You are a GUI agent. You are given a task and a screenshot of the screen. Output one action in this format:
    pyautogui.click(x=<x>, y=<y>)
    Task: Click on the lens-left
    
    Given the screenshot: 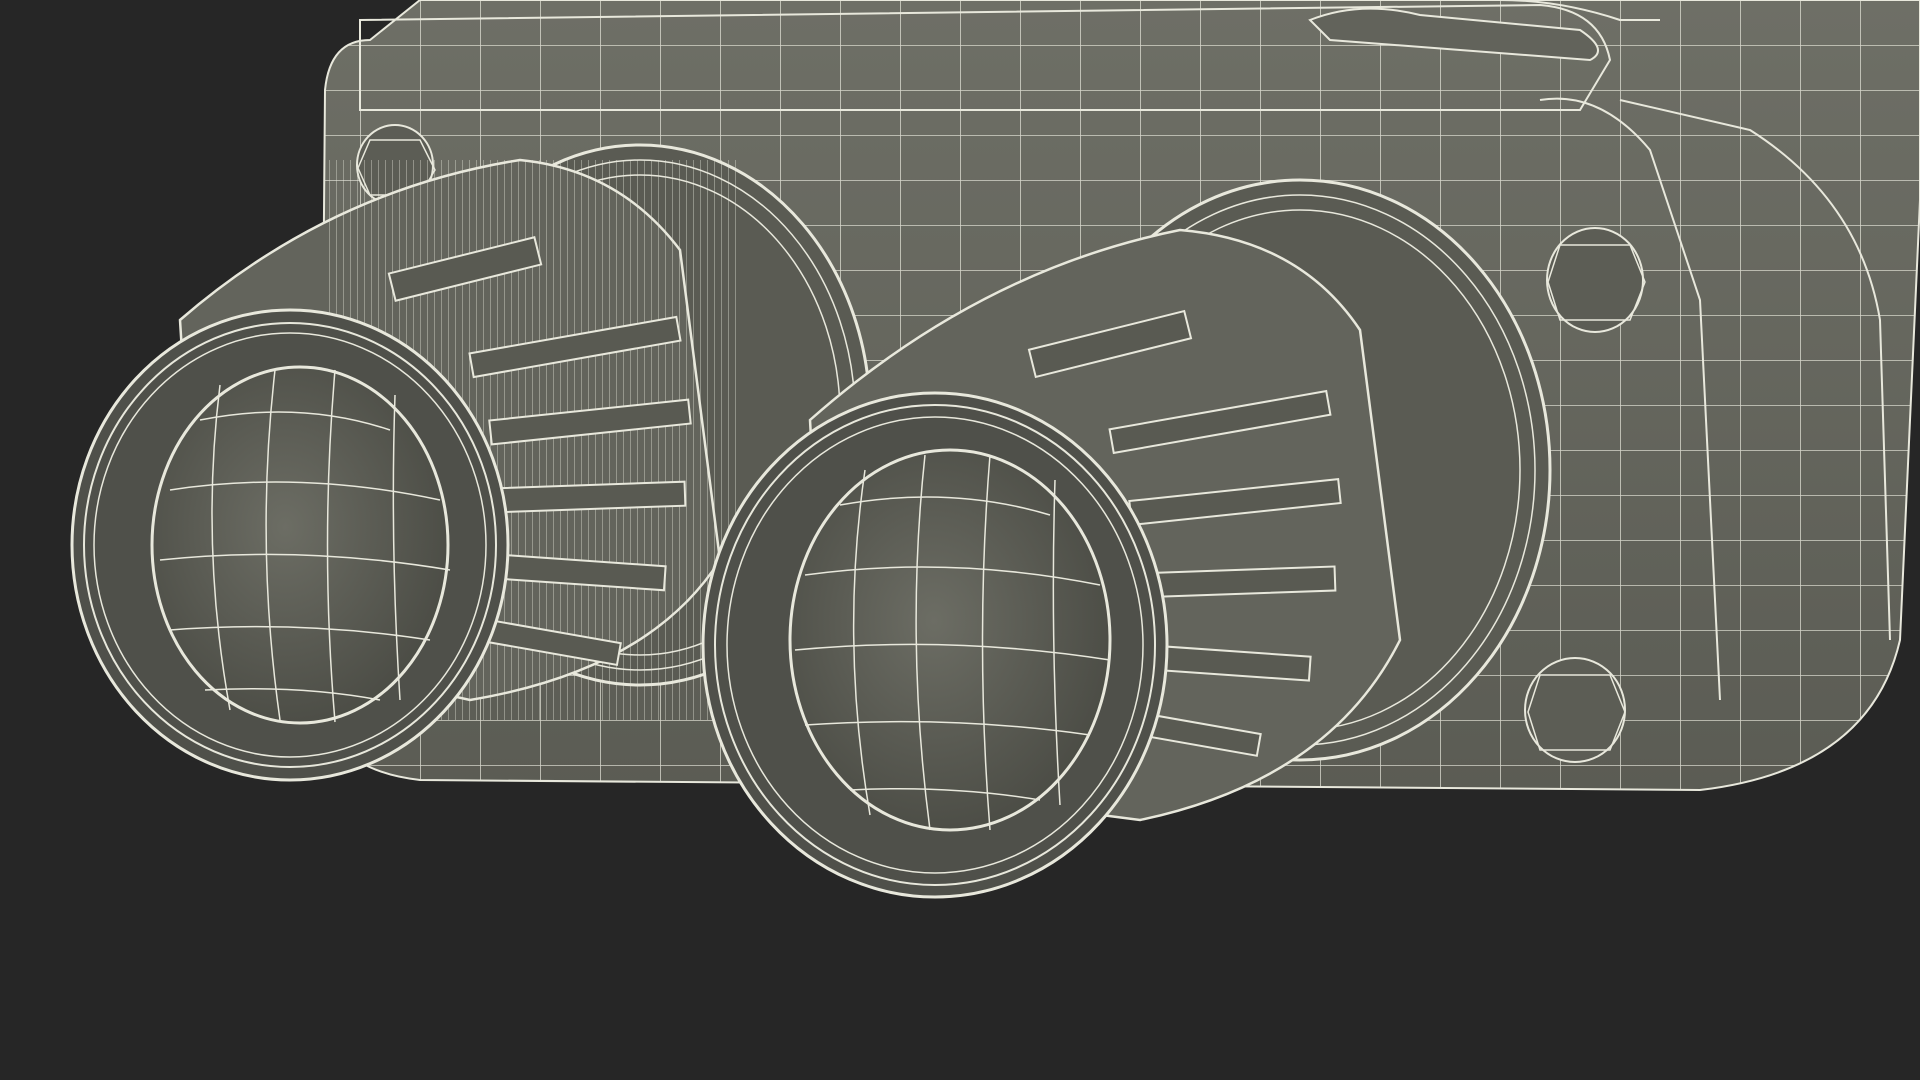 What is the action you would take?
    pyautogui.click(x=300, y=545)
    